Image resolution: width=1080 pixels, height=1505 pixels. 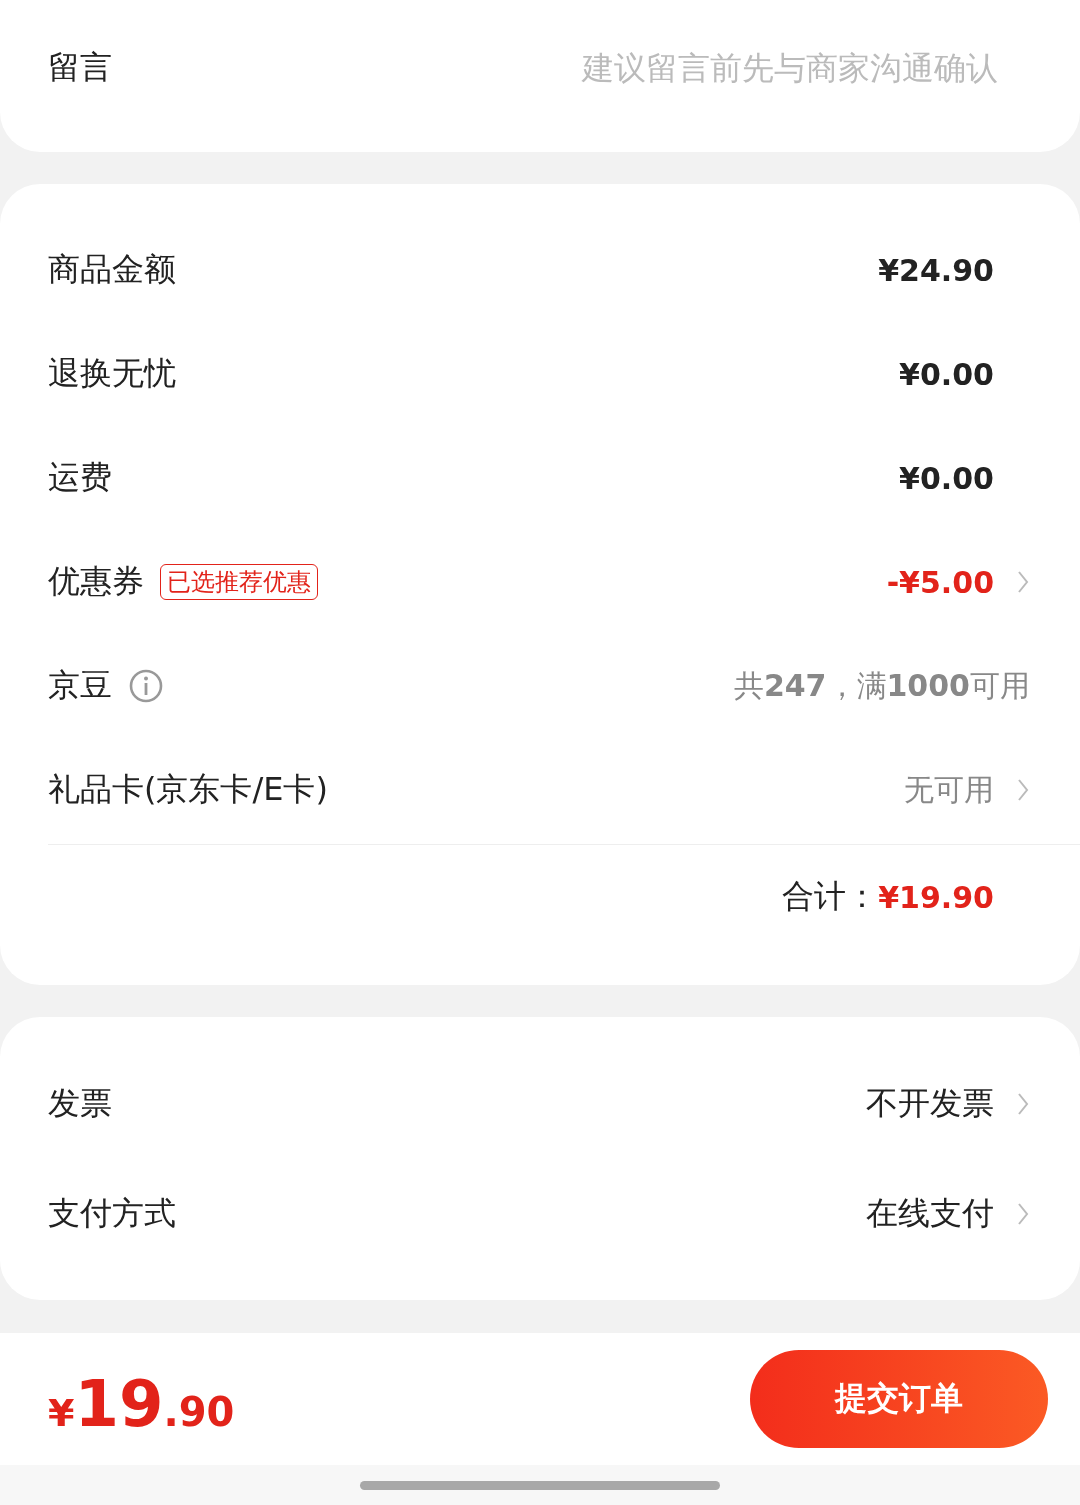 What do you see at coordinates (146, 686) in the screenshot?
I see `info-icon` at bounding box center [146, 686].